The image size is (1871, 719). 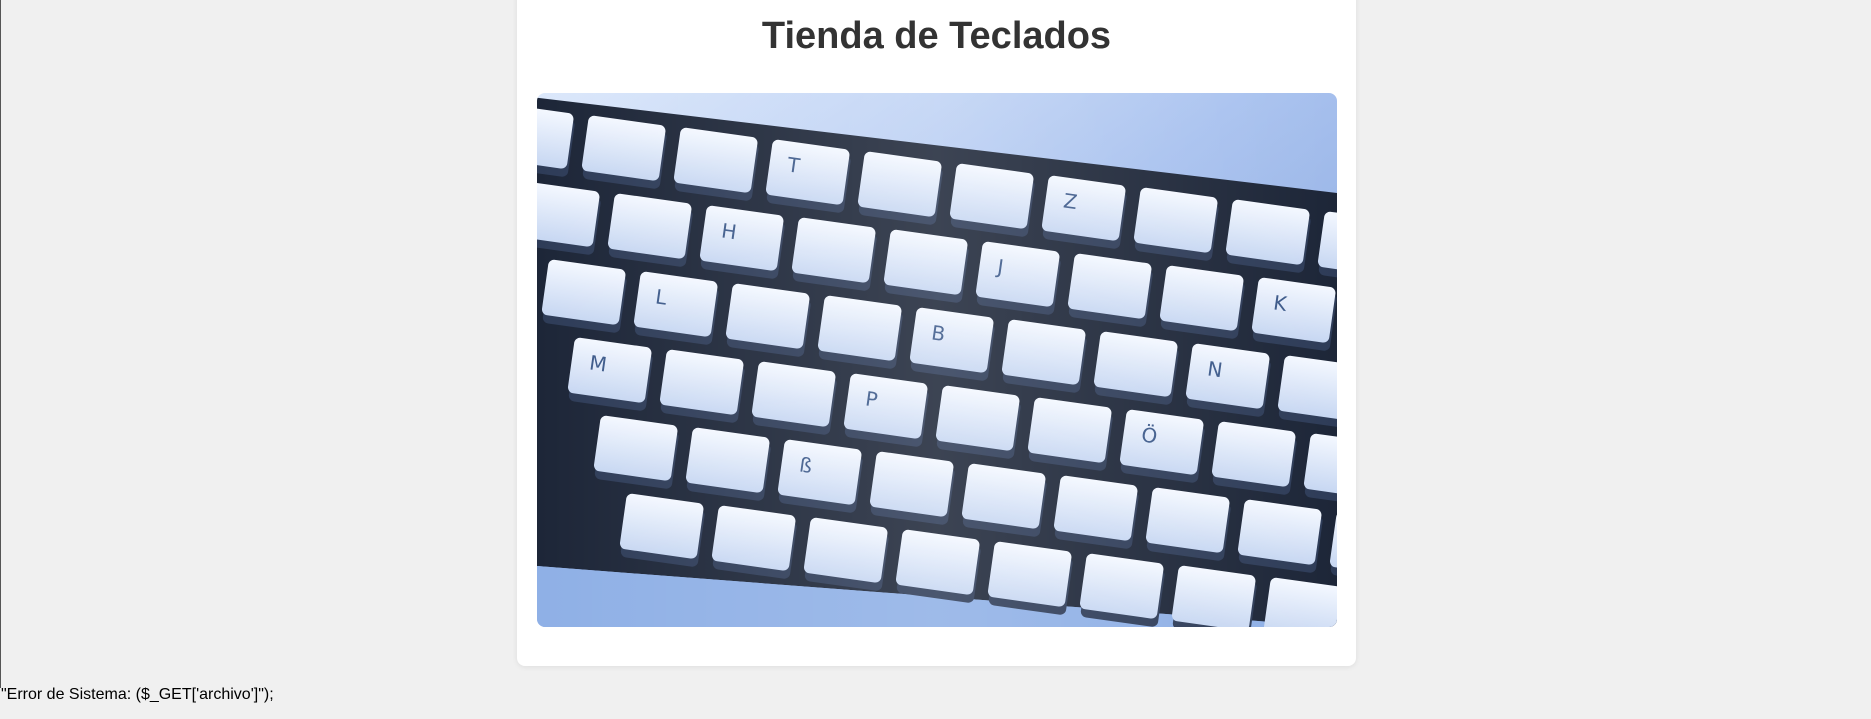 What do you see at coordinates (0, 344) in the screenshot?
I see `window-edge` at bounding box center [0, 344].